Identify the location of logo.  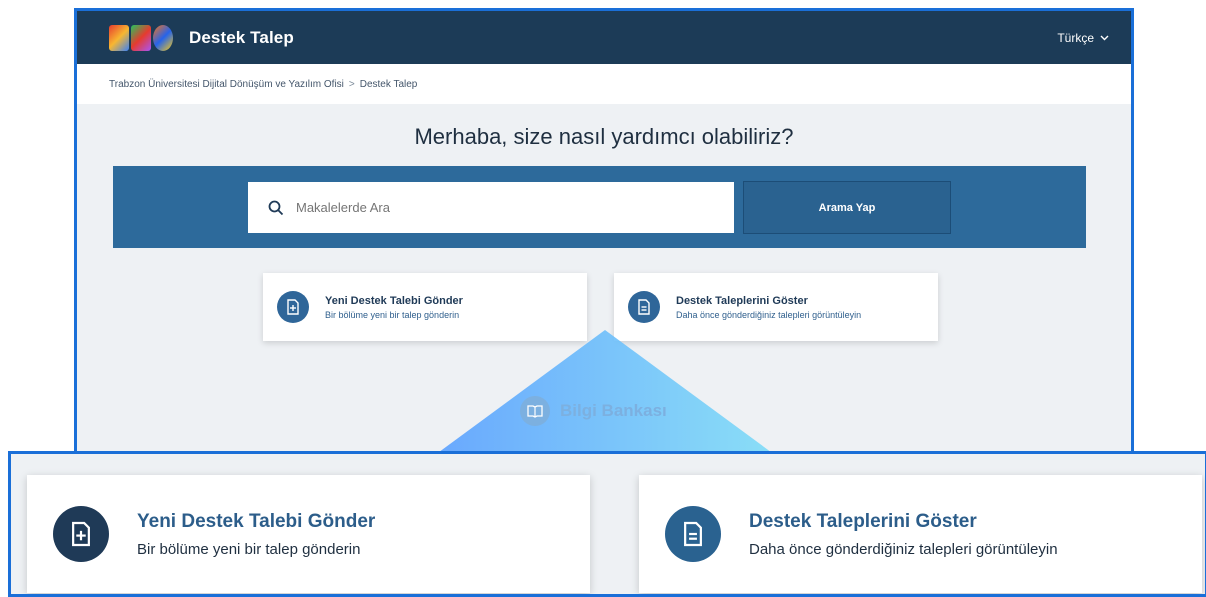
(144, 38).